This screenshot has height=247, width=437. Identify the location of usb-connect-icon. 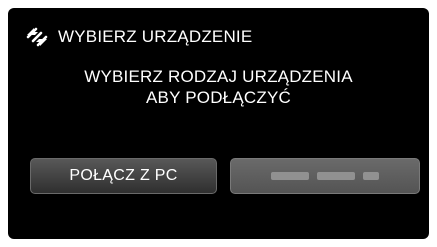
(37, 37).